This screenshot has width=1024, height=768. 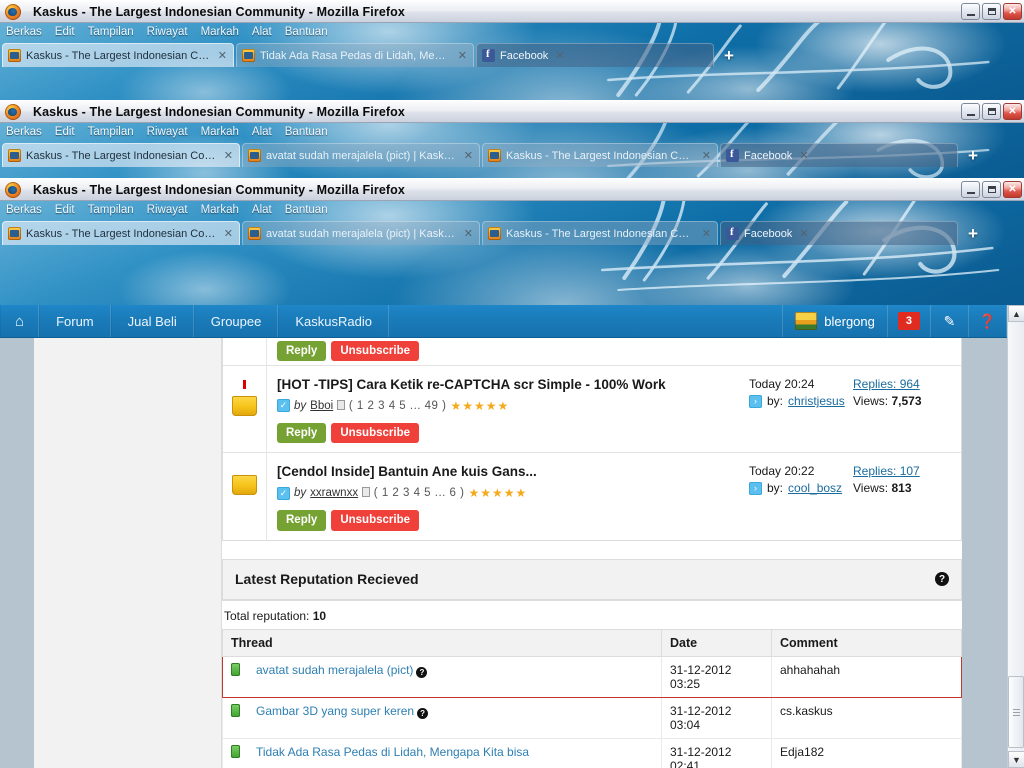 I want to click on nav-item-kaskusradio: KaskusRadio, so click(x=333, y=321).